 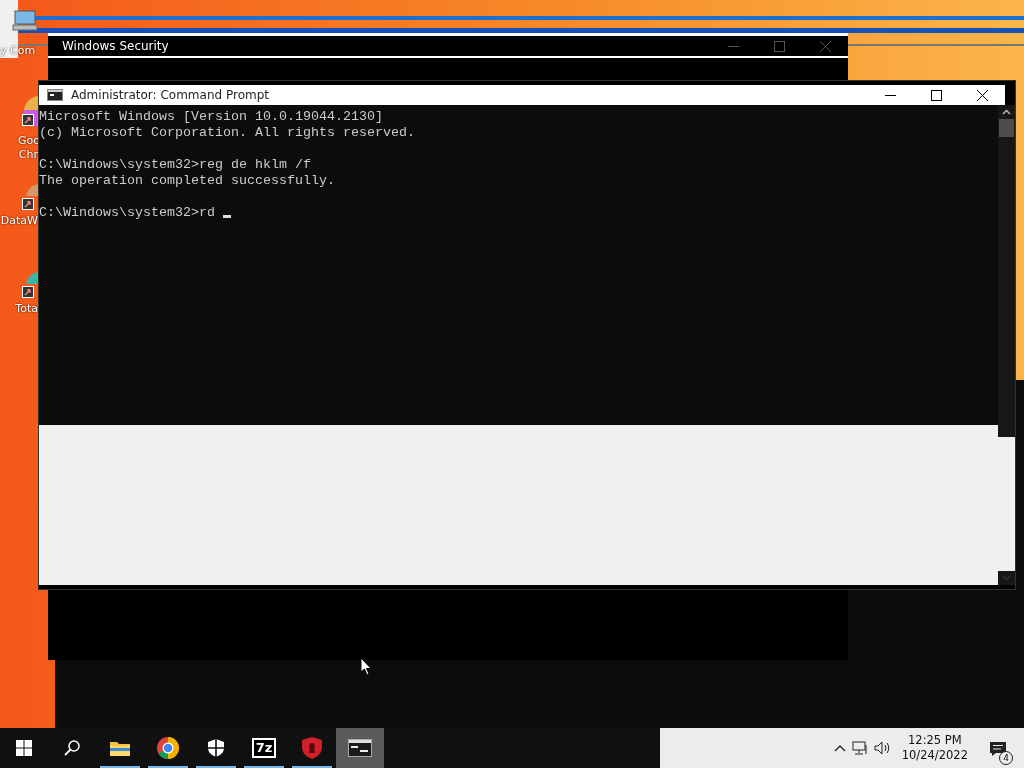 I want to click on clock-time: 12:25 PM, so click(x=935, y=740).